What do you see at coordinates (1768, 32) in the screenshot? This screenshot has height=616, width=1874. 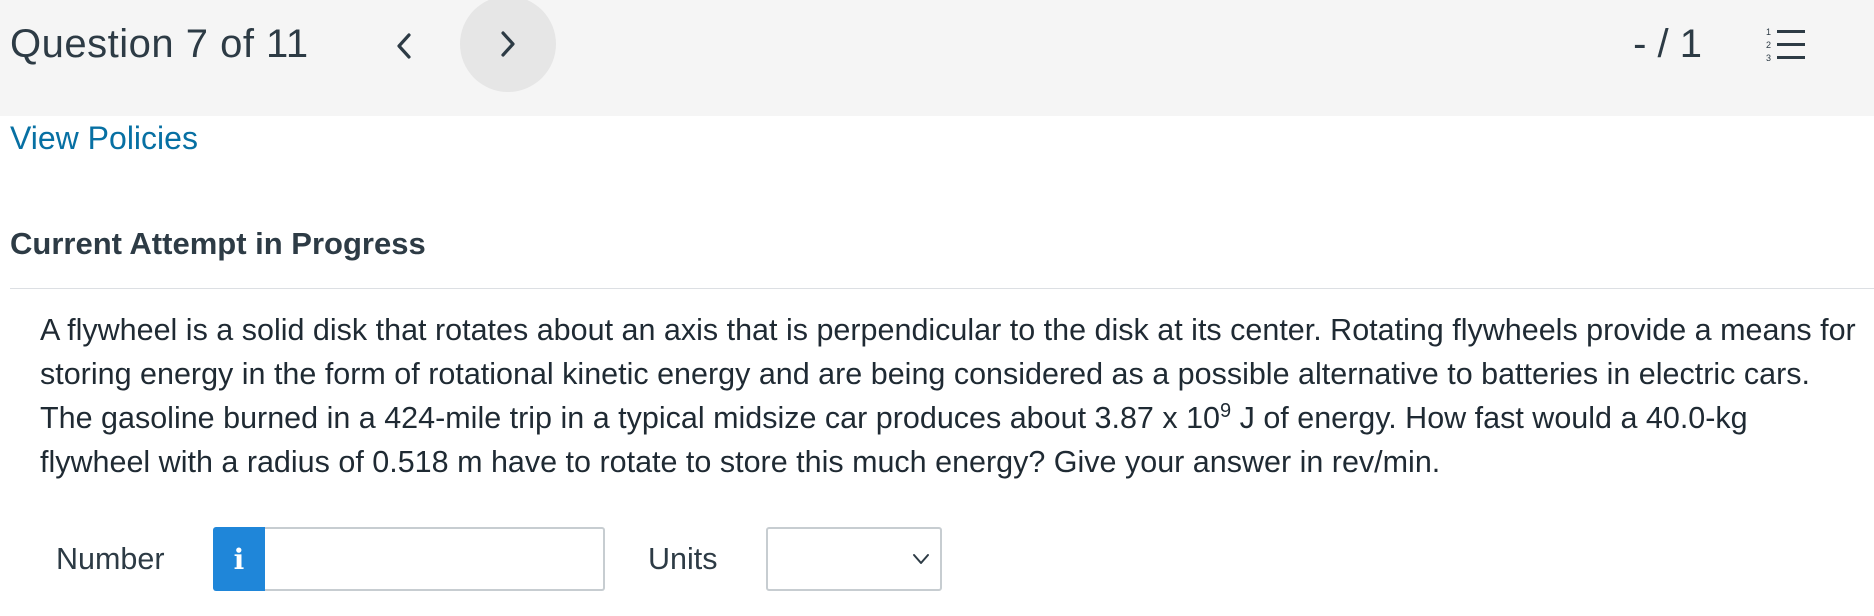 I see `svg-text: 1` at bounding box center [1768, 32].